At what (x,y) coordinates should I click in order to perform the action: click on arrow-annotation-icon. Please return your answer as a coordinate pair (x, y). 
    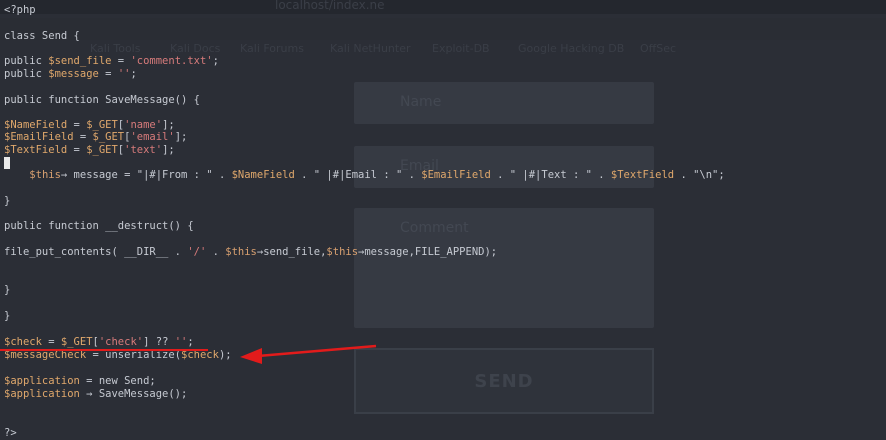
    Looking at the image, I should click on (308, 354).